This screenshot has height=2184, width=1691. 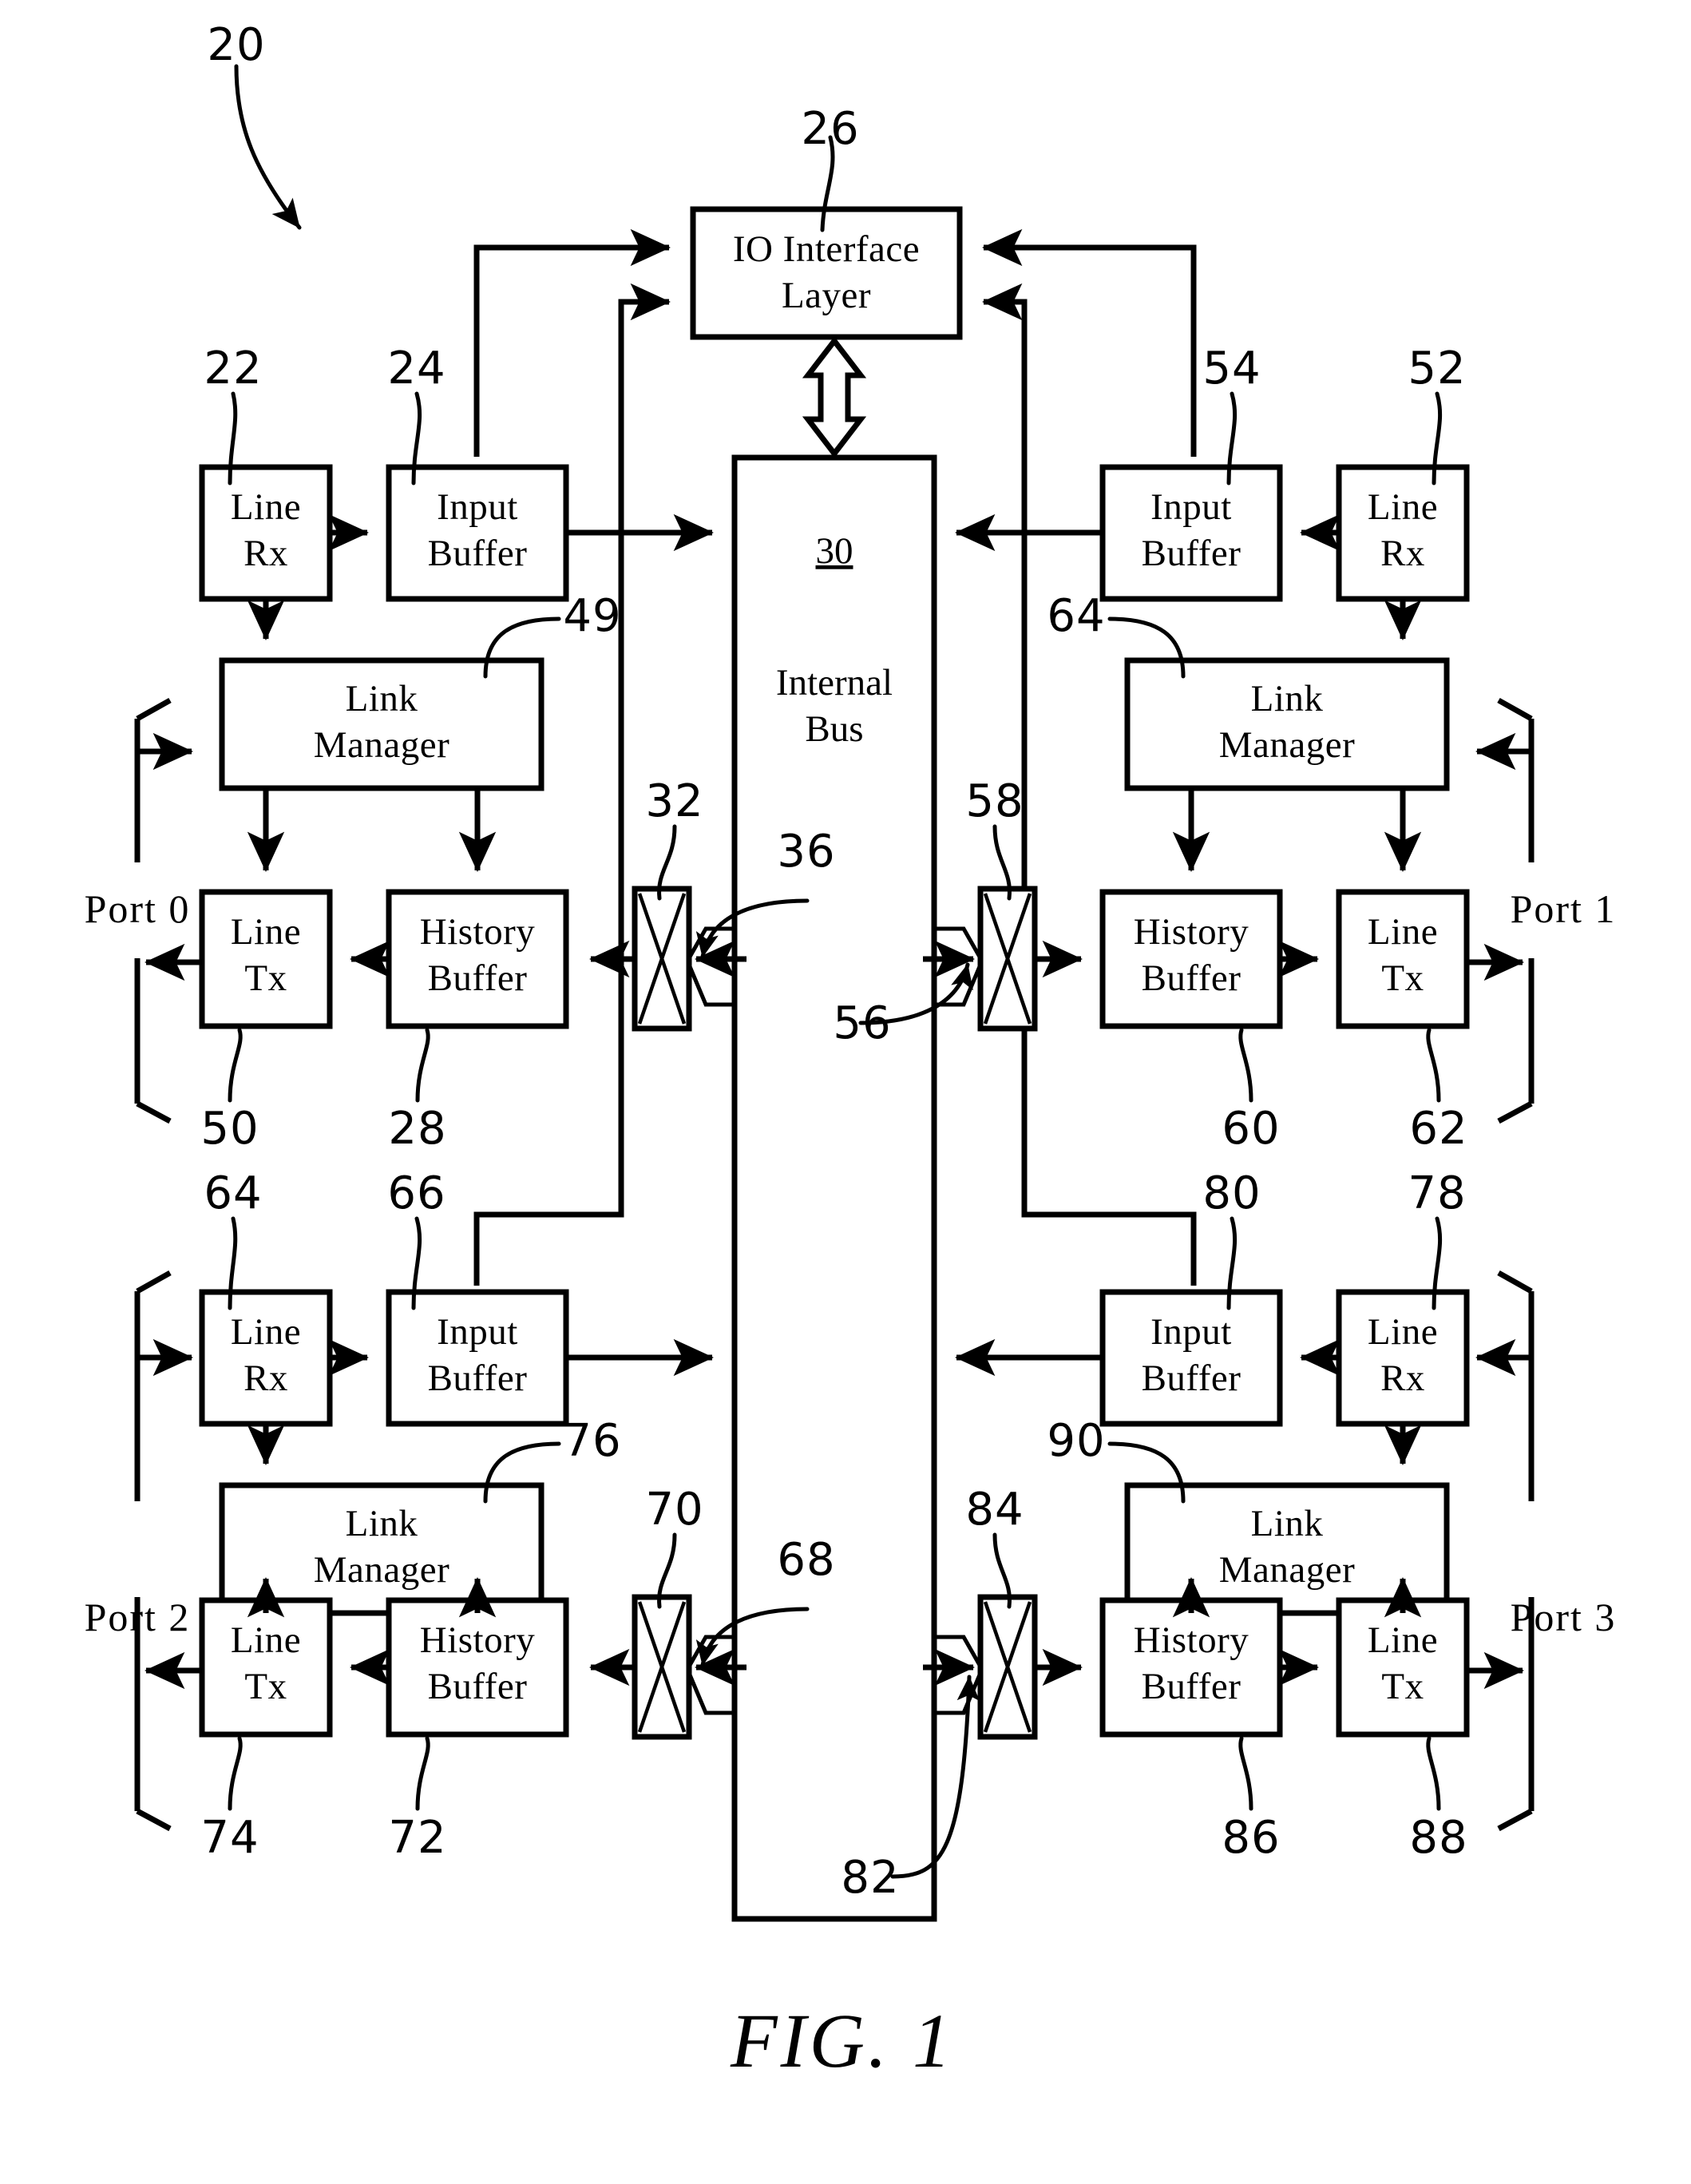 What do you see at coordinates (266, 553) in the screenshot?
I see `port0-line-rx-label-line2: Rx` at bounding box center [266, 553].